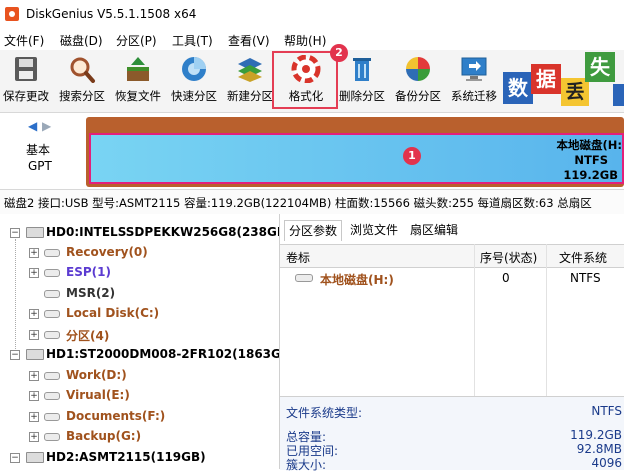  Describe the element at coordinates (362, 69) in the screenshot. I see `delete-icon` at that location.